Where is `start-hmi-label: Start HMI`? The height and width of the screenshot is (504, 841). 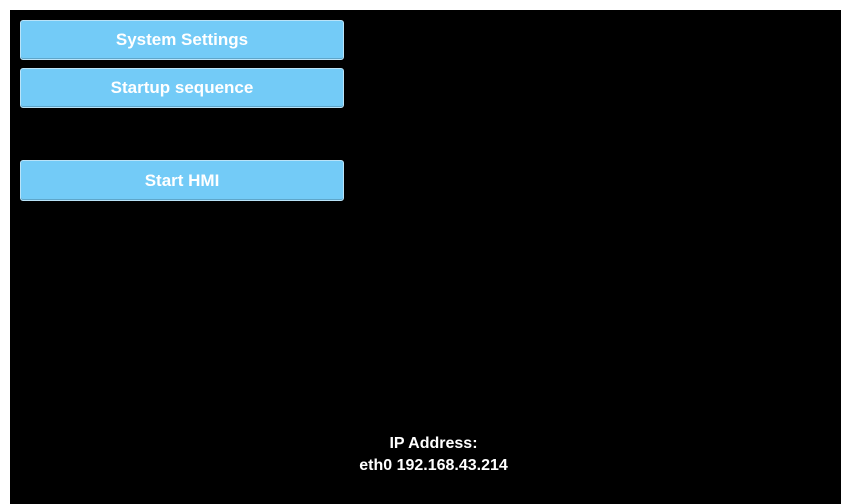
start-hmi-label: Start HMI is located at coordinates (182, 180).